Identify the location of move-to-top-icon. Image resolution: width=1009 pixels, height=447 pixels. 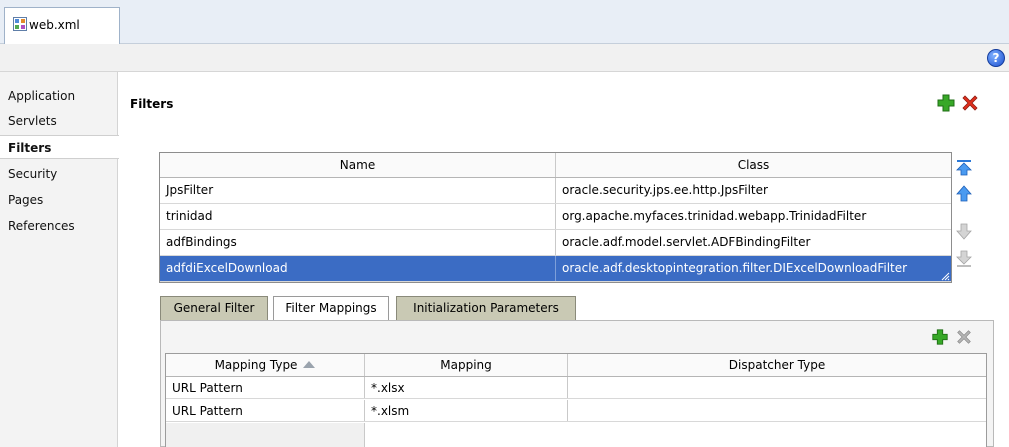
(964, 168).